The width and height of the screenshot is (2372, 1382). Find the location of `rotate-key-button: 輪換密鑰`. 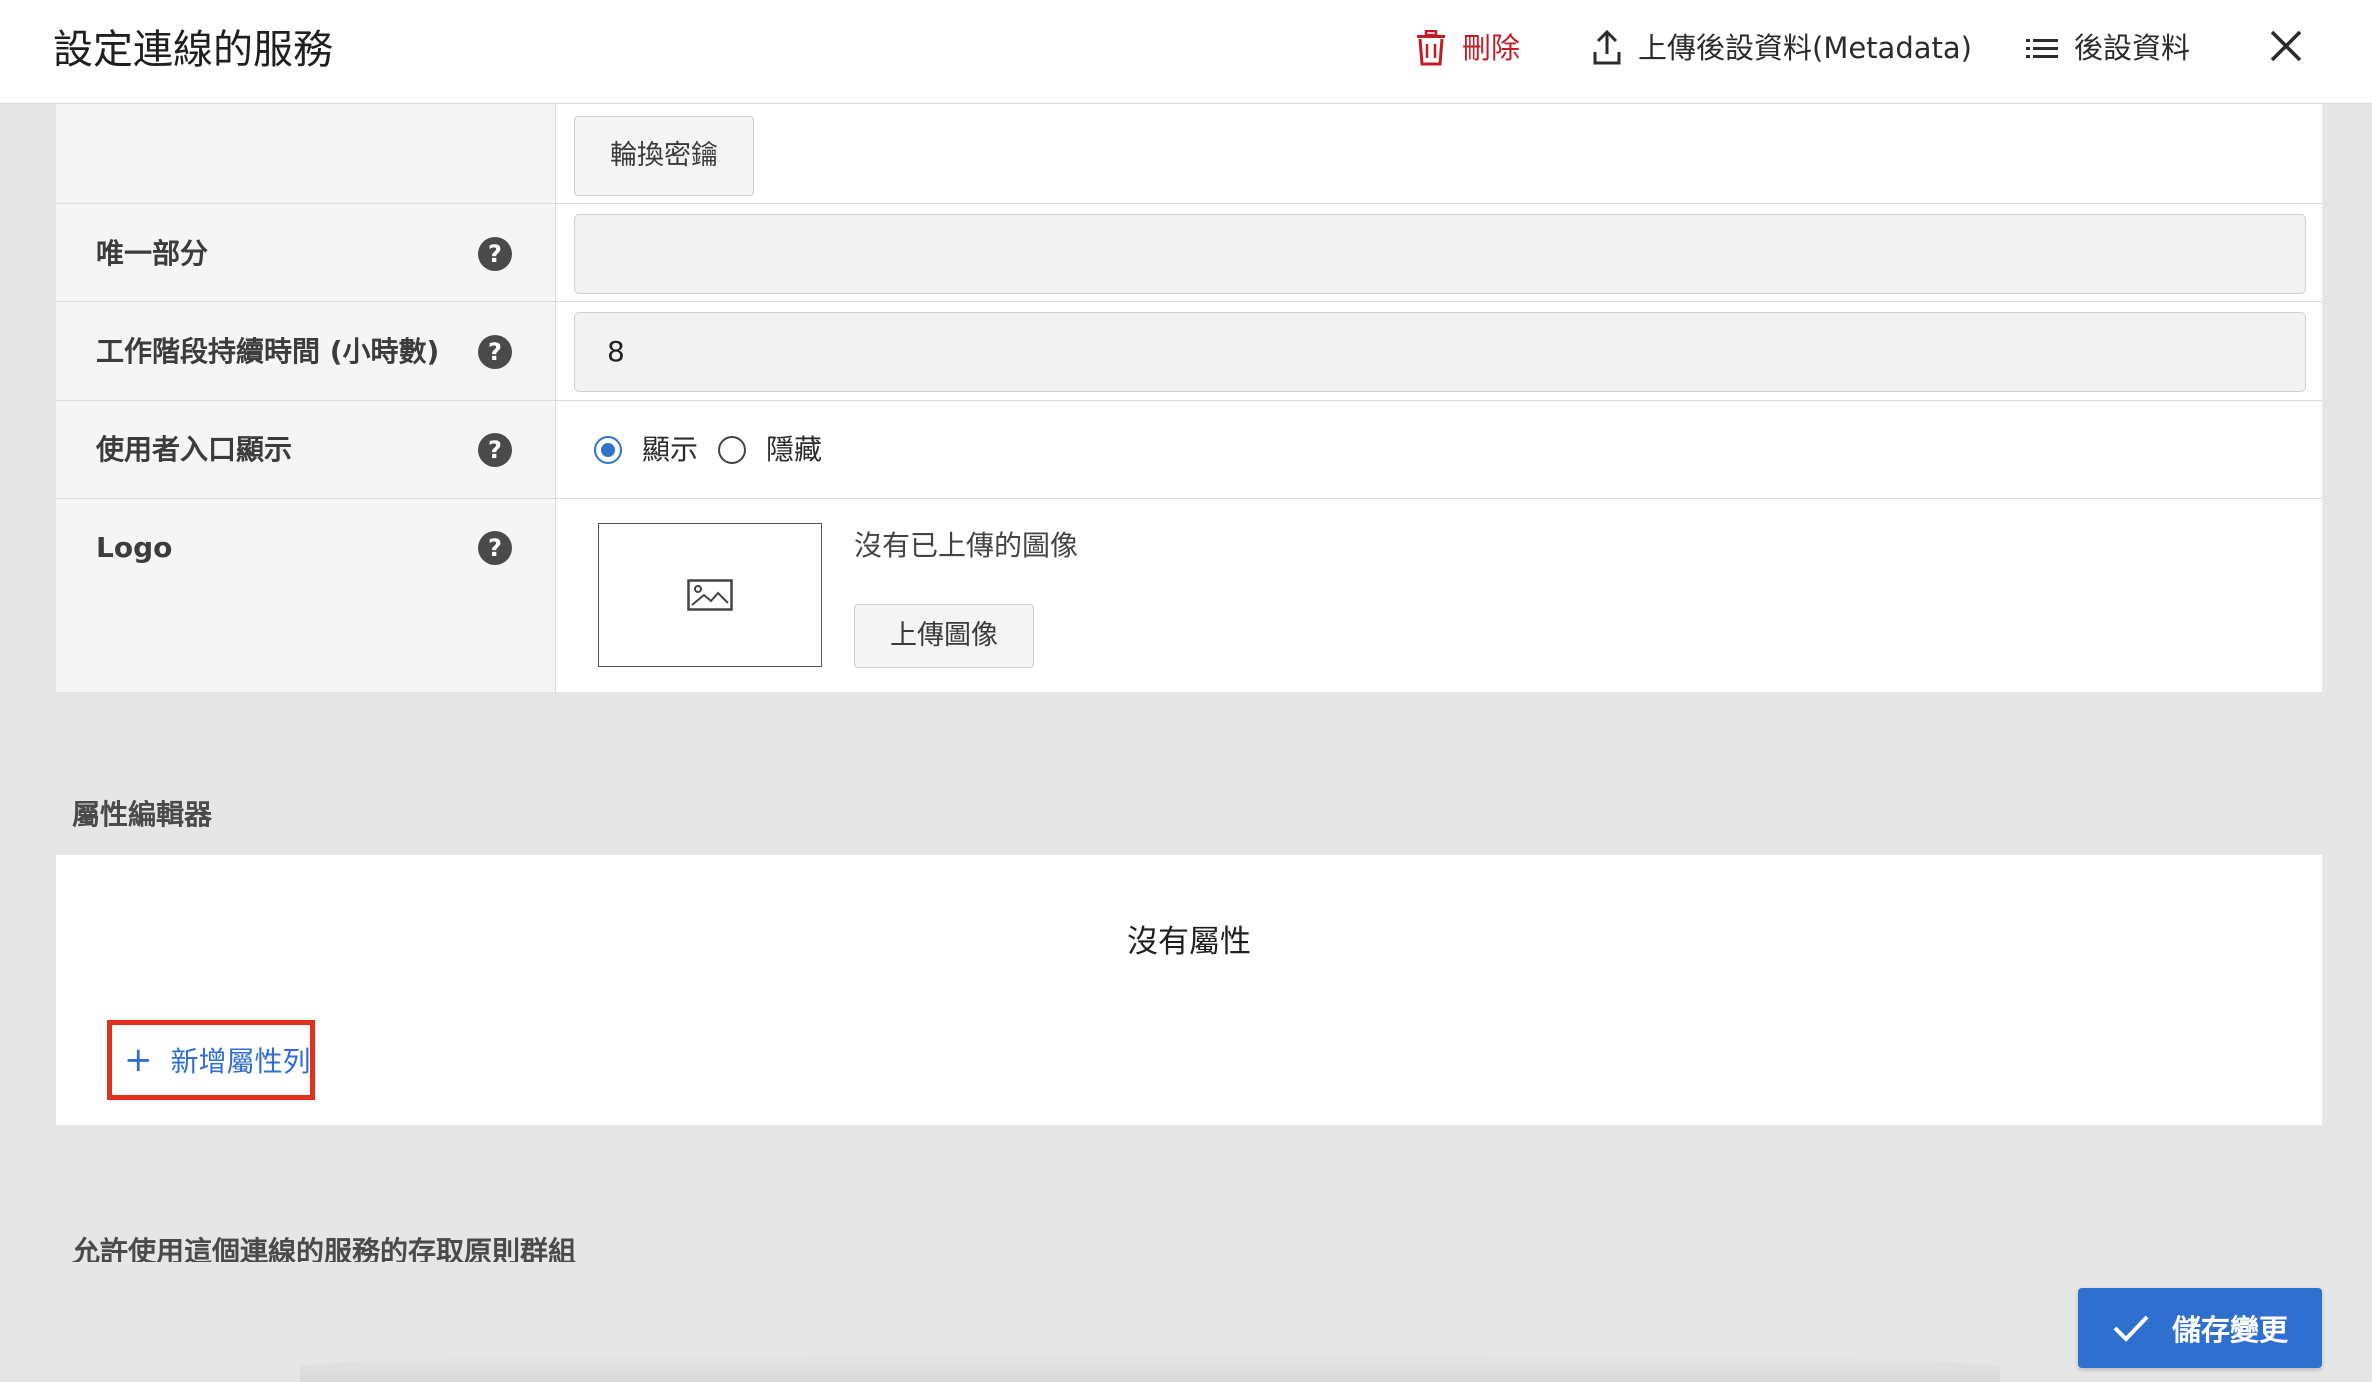

rotate-key-button: 輪換密鑰 is located at coordinates (664, 156).